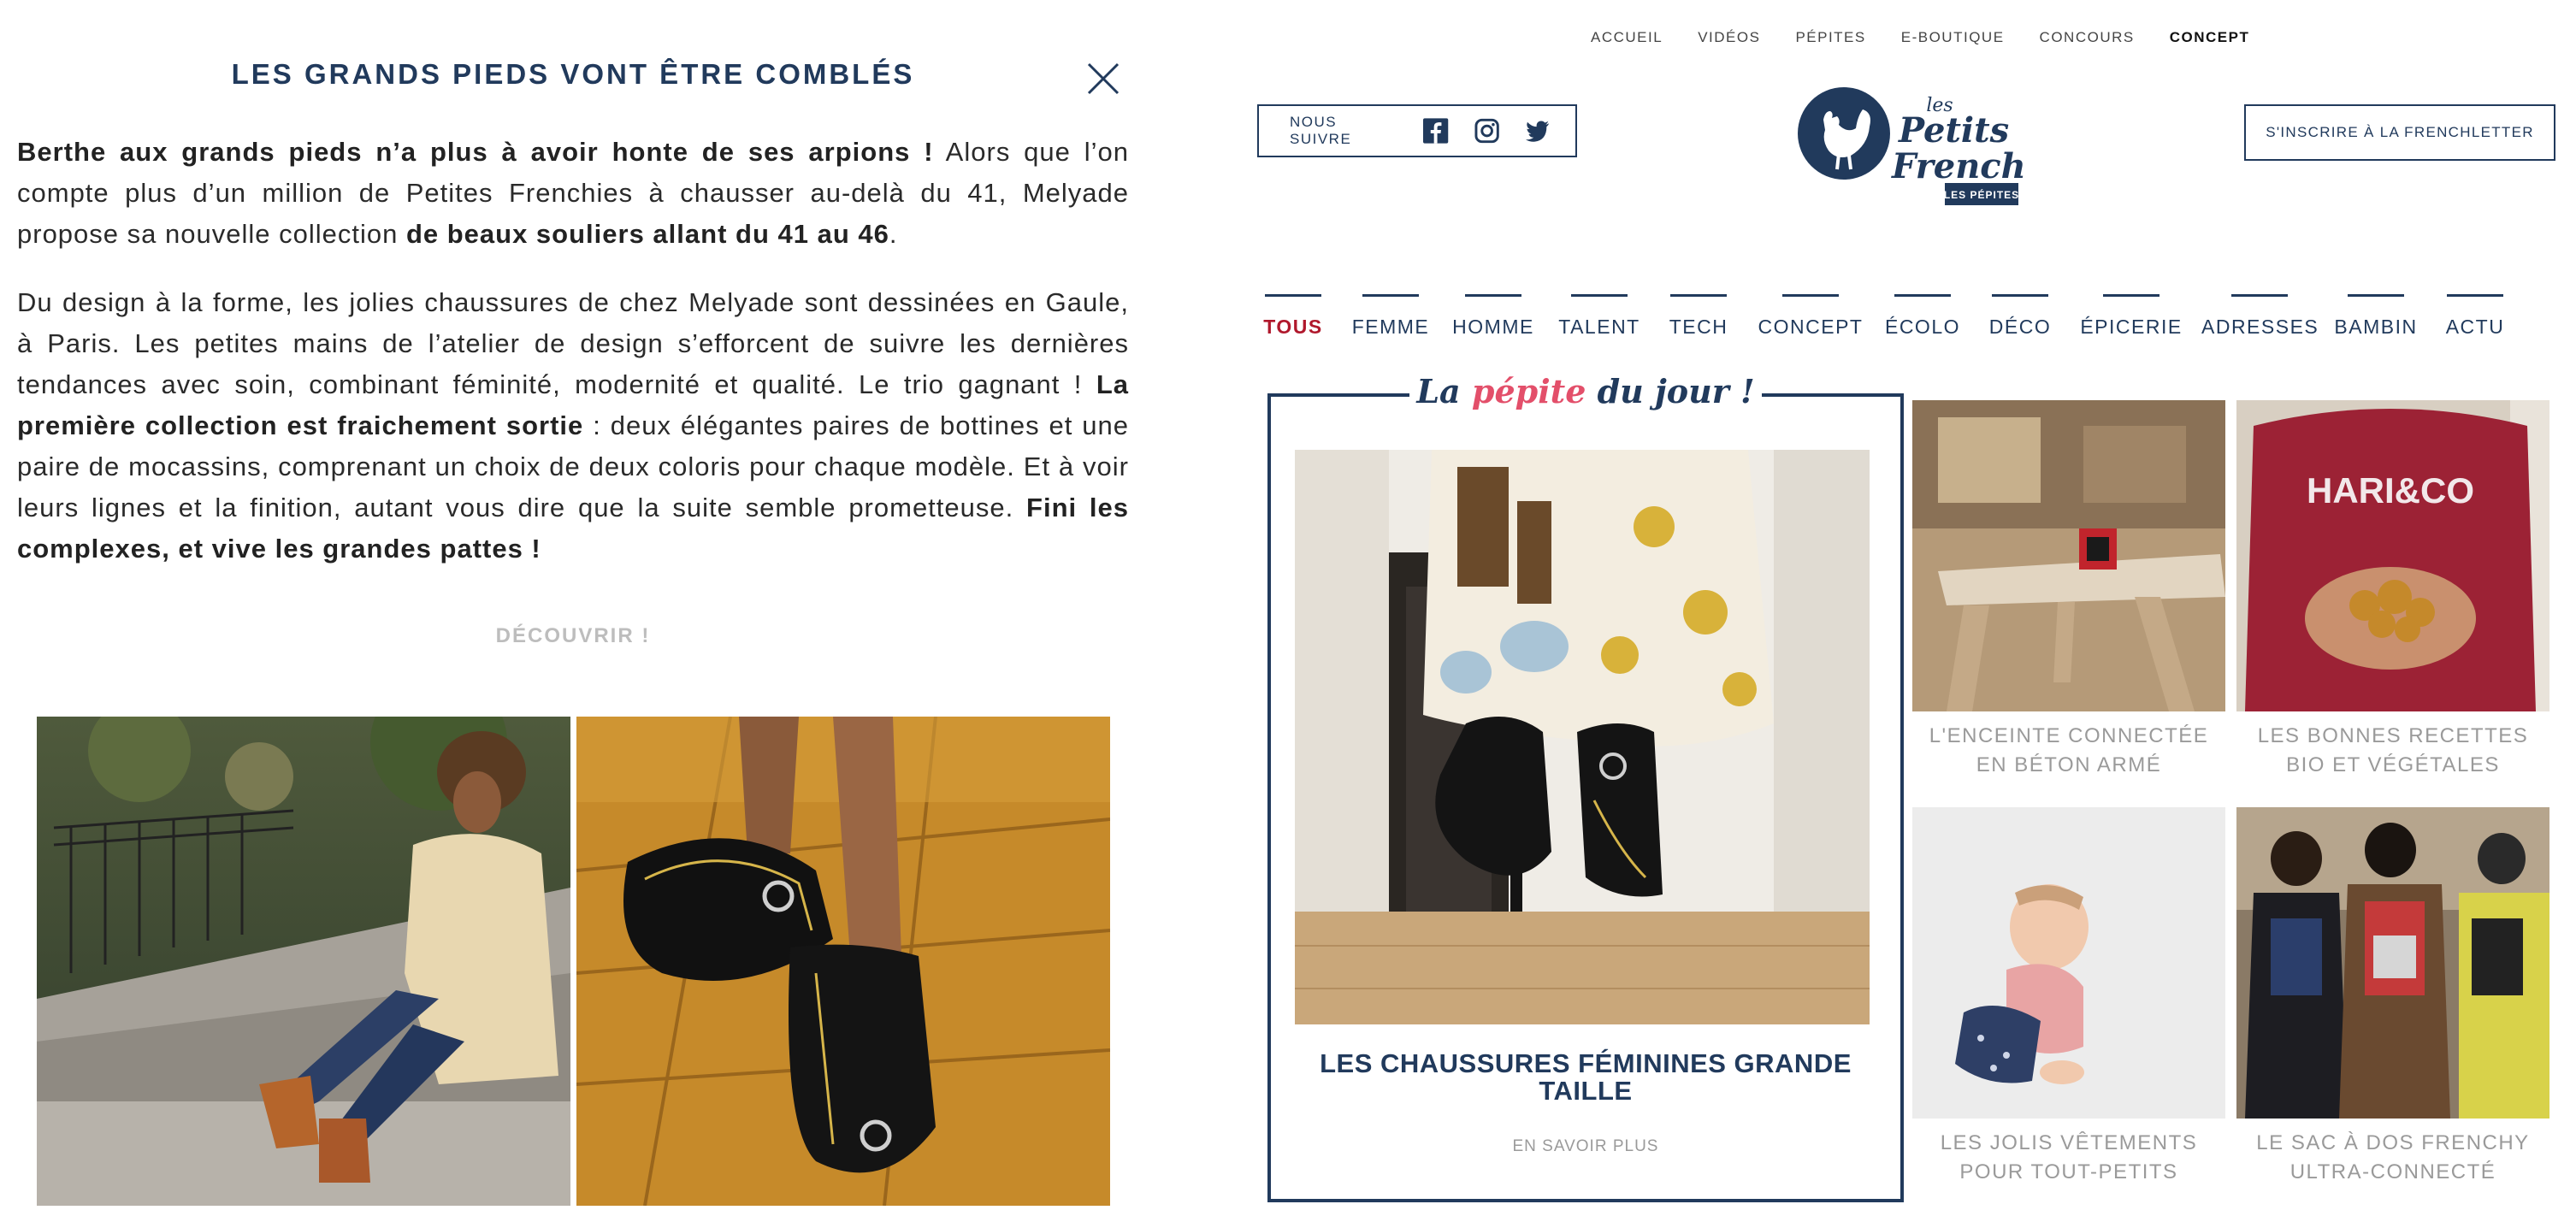 Image resolution: width=2576 pixels, height=1210 pixels. Describe the element at coordinates (1444, 391) in the screenshot. I see `featured-heading-la: La` at that location.